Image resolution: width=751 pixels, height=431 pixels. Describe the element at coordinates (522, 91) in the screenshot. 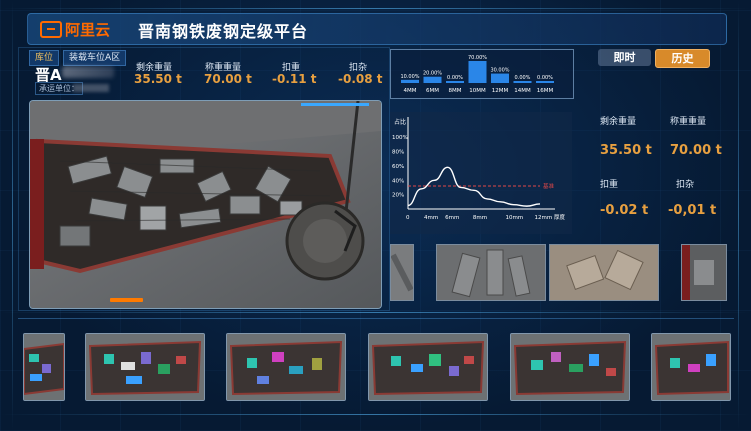

I see `distribution-category-label: 14MM` at that location.